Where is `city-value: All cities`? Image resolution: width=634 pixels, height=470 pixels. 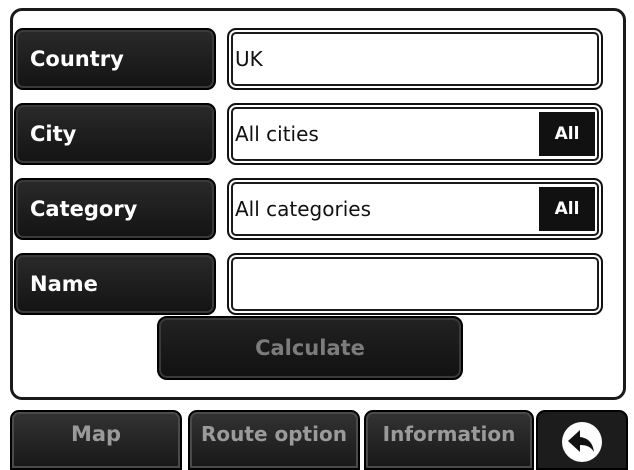 city-value: All cities is located at coordinates (277, 134).